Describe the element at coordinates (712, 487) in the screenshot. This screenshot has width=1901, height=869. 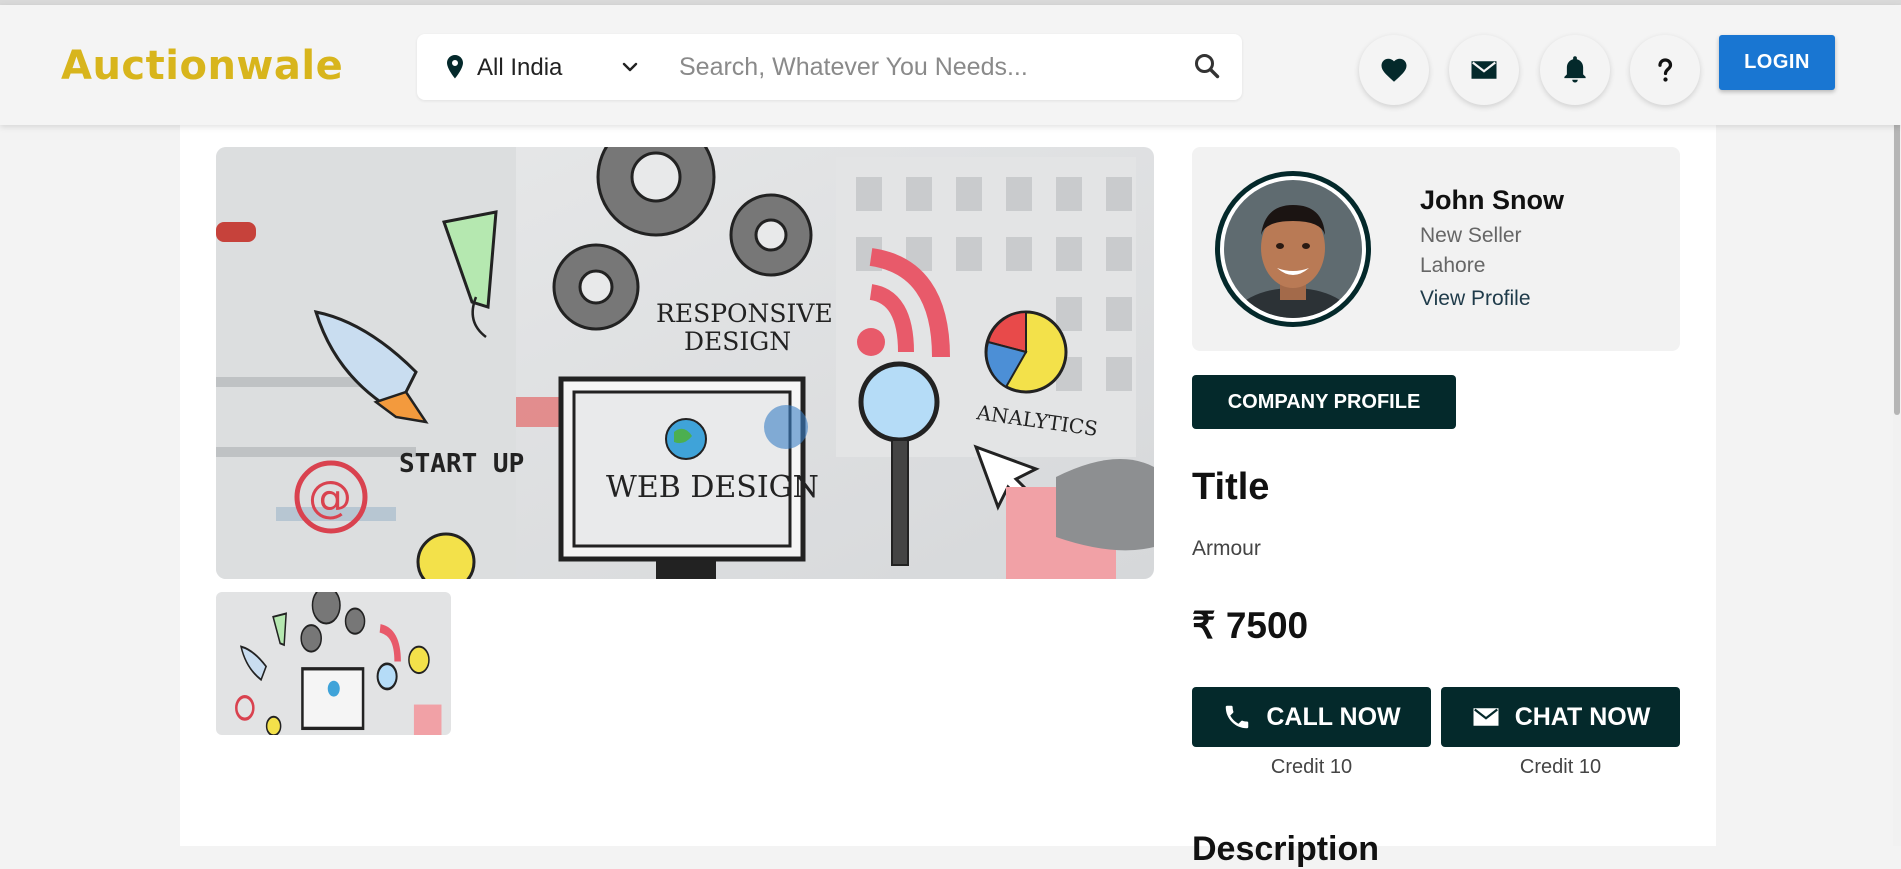
I see `svg-text: WEB DESIGN` at that location.